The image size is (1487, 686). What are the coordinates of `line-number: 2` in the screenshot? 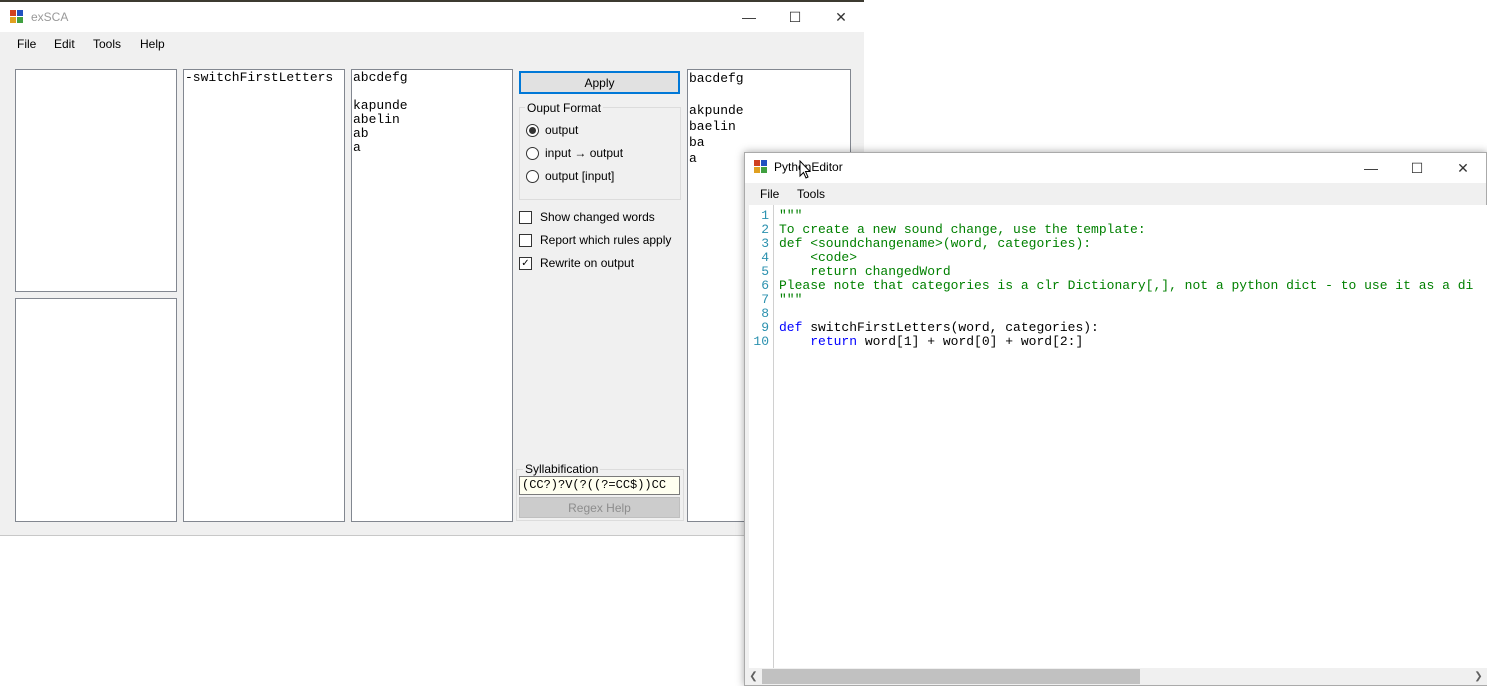 It's located at (765, 229).